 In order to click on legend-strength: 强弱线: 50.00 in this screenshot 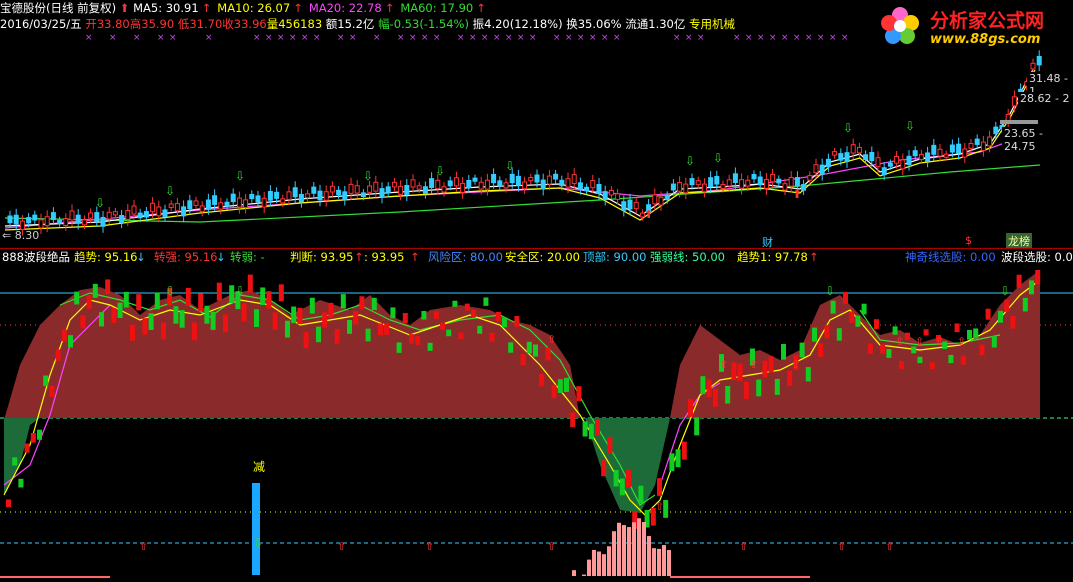, I will do `click(687, 257)`.